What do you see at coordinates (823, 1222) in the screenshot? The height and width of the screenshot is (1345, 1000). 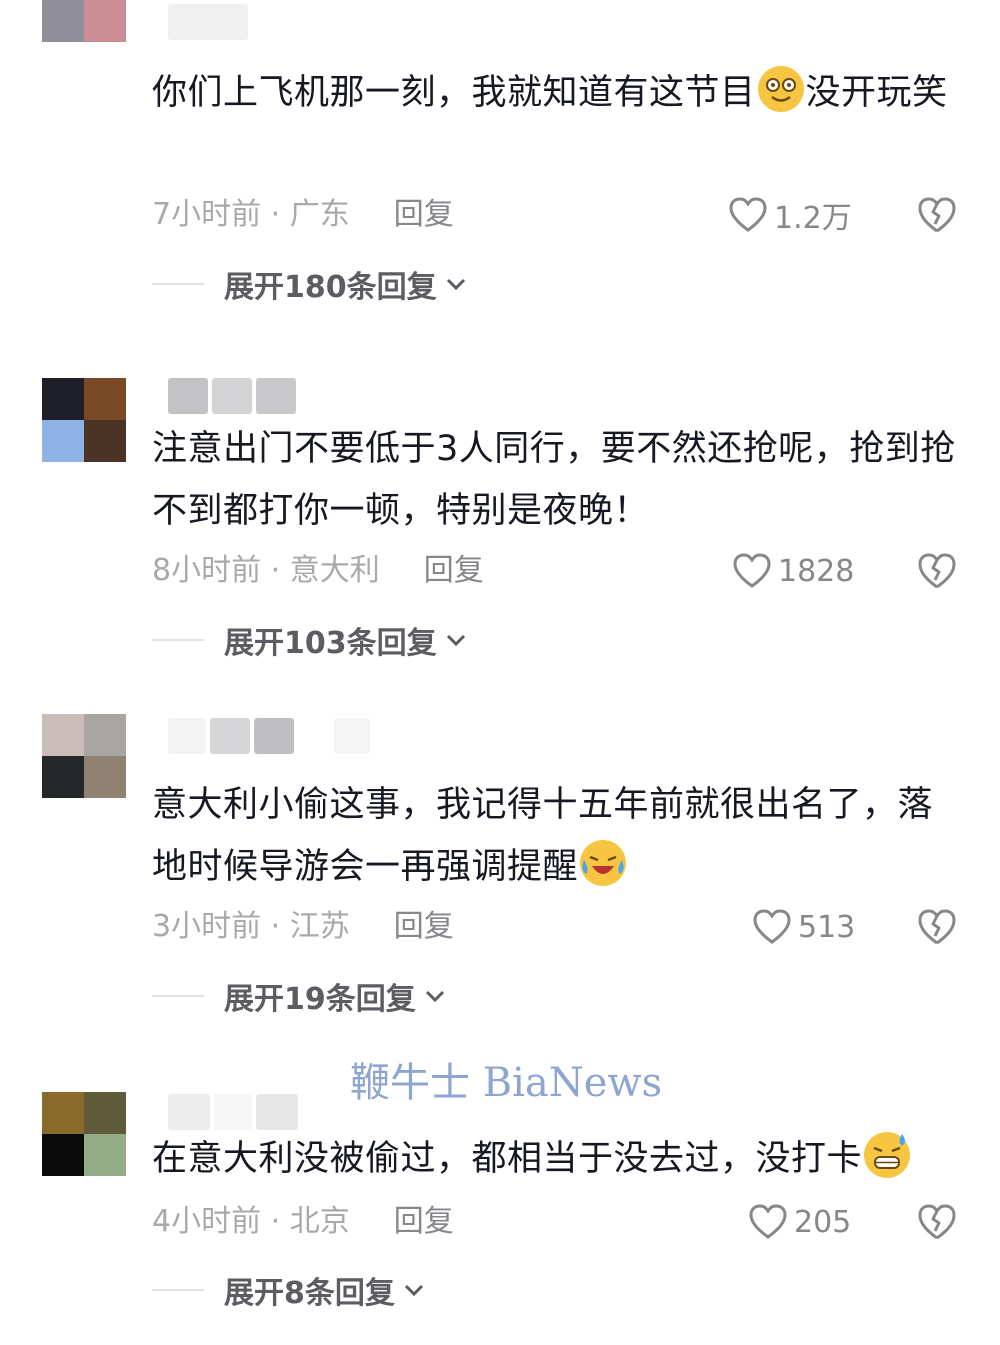 I see `like-count: 205` at bounding box center [823, 1222].